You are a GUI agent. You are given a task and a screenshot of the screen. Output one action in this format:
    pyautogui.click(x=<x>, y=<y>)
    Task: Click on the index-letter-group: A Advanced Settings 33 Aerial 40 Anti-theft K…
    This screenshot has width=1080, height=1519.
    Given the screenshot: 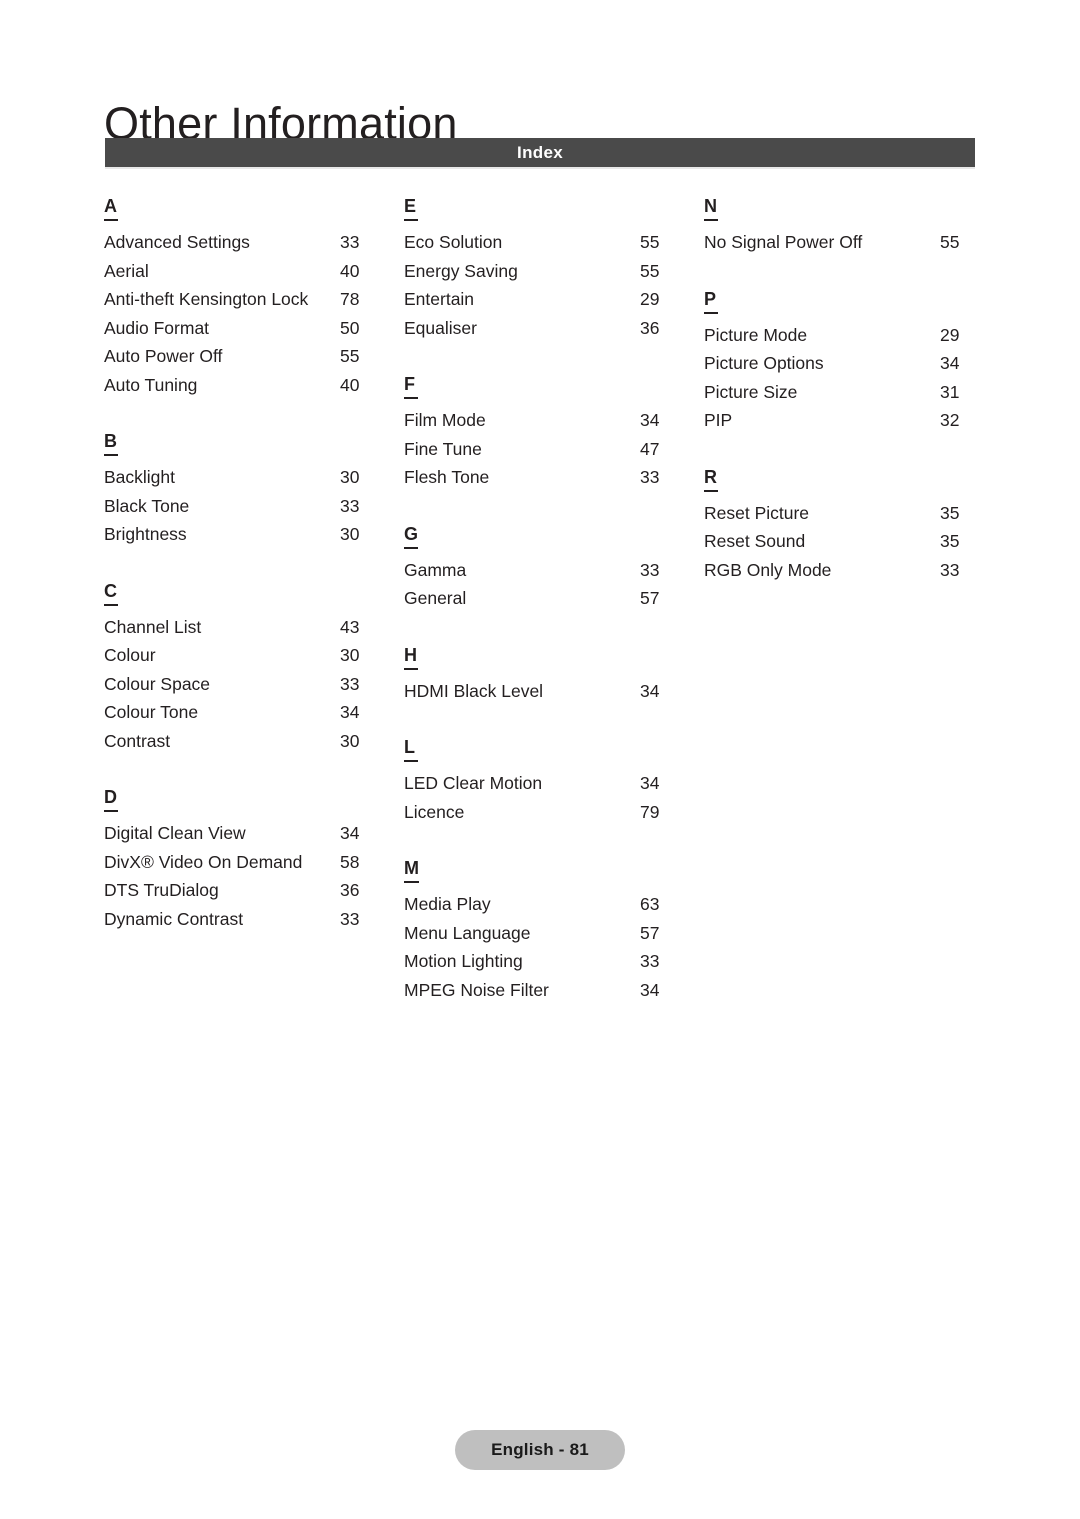 What is the action you would take?
    pyautogui.click(x=254, y=297)
    